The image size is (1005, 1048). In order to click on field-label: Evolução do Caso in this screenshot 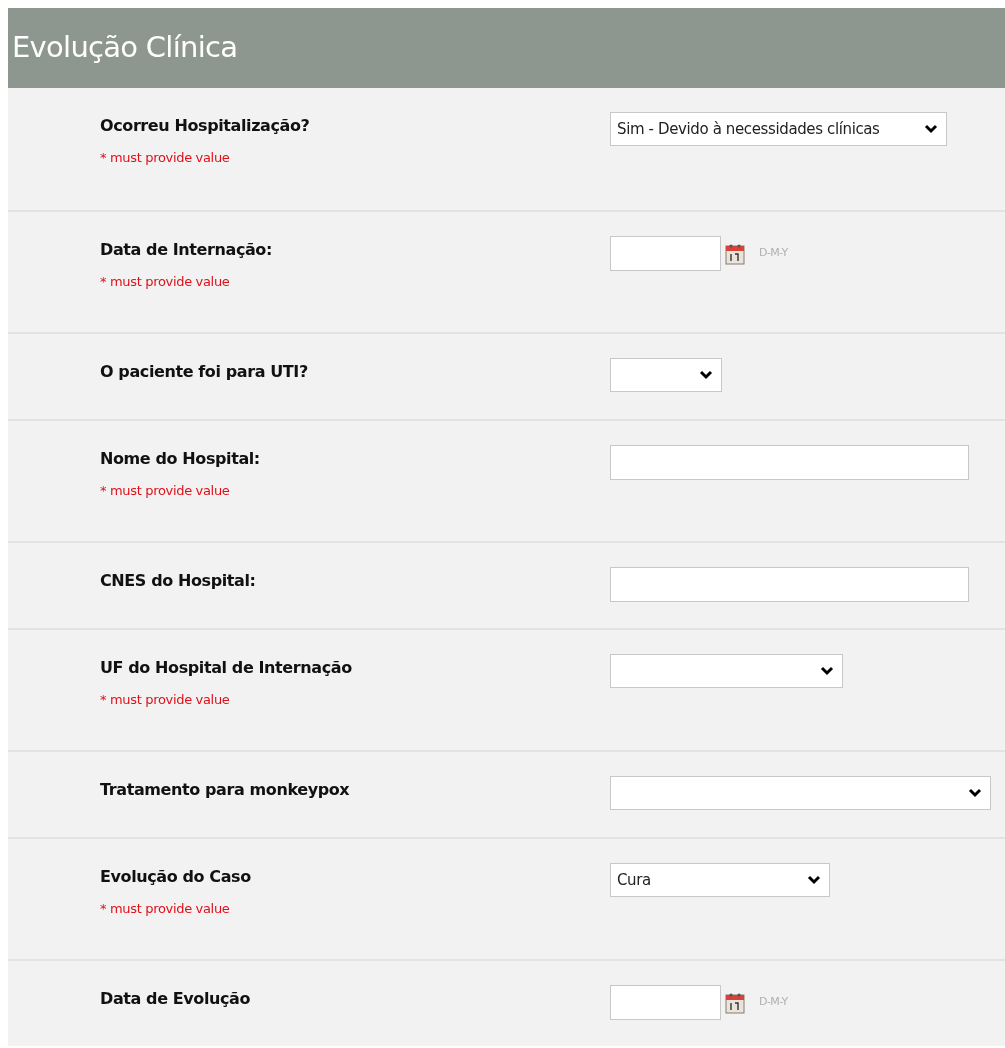, I will do `click(175, 877)`.